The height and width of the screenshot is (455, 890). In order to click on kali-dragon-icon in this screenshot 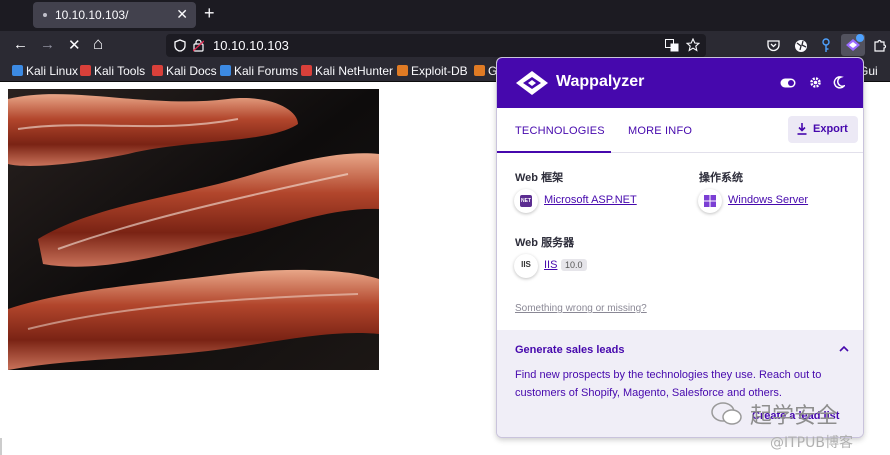, I will do `click(17, 70)`.